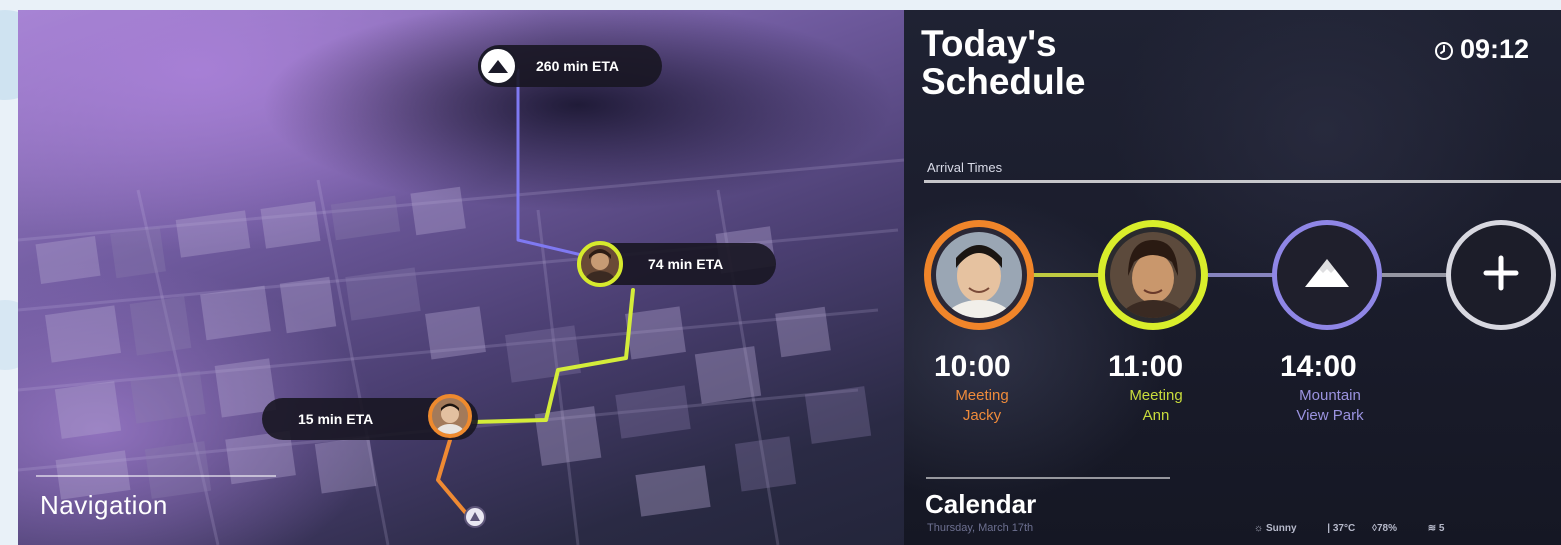 The height and width of the screenshot is (545, 1561). What do you see at coordinates (1444, 52) in the screenshot?
I see `clock-icon` at bounding box center [1444, 52].